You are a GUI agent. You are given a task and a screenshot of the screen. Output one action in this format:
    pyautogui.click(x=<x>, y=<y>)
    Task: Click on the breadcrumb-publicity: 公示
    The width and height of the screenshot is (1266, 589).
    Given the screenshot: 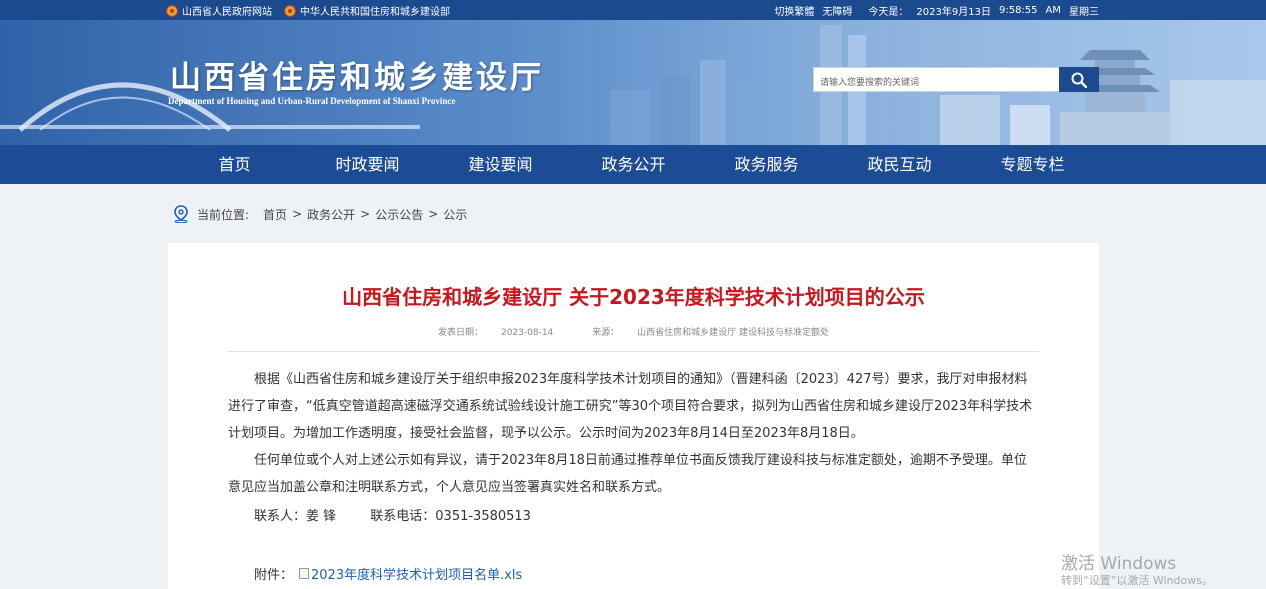 What is the action you would take?
    pyautogui.click(x=455, y=214)
    